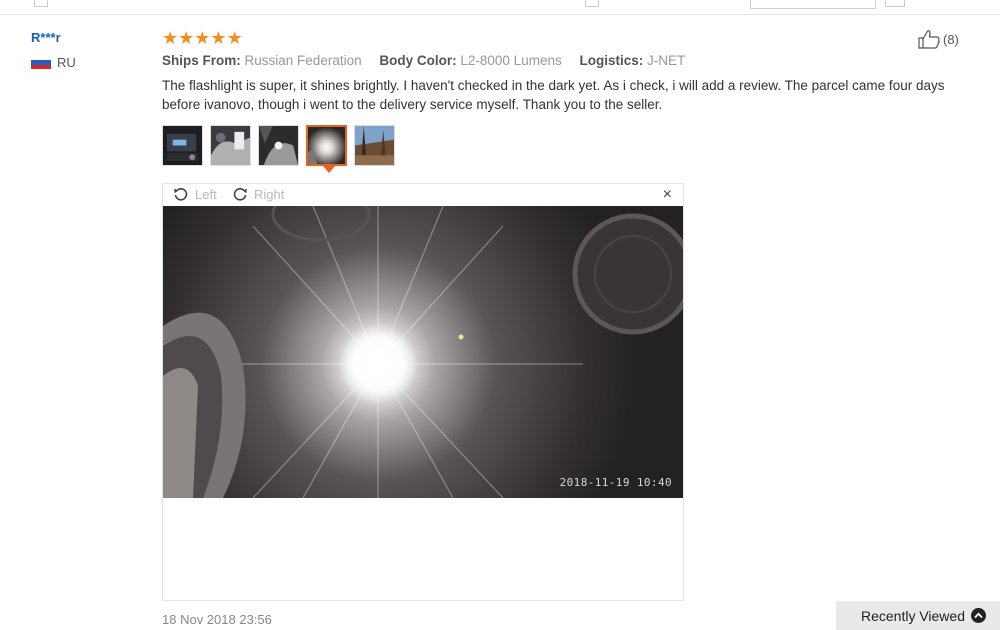 Image resolution: width=1000 pixels, height=630 pixels. Describe the element at coordinates (611, 60) in the screenshot. I see `meta-key: Logistics:` at that location.